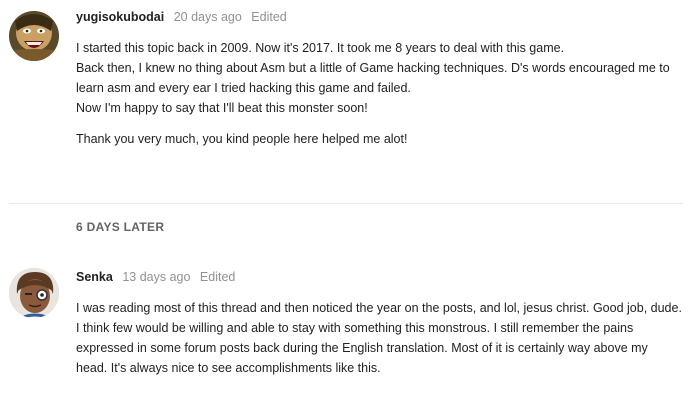 This screenshot has height=400, width=692. What do you see at coordinates (94, 277) in the screenshot?
I see `username-link: Senka` at bounding box center [94, 277].